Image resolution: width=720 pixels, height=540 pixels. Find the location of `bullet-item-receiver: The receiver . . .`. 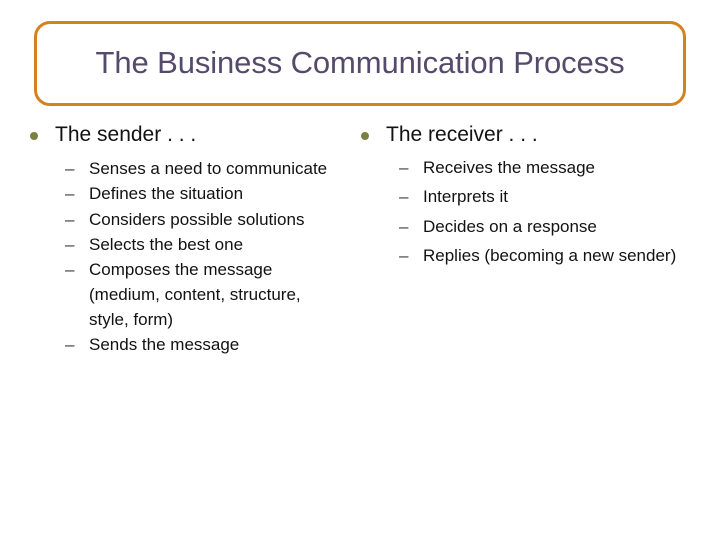

bullet-item-receiver: The receiver . . . is located at coordinates (540, 135).